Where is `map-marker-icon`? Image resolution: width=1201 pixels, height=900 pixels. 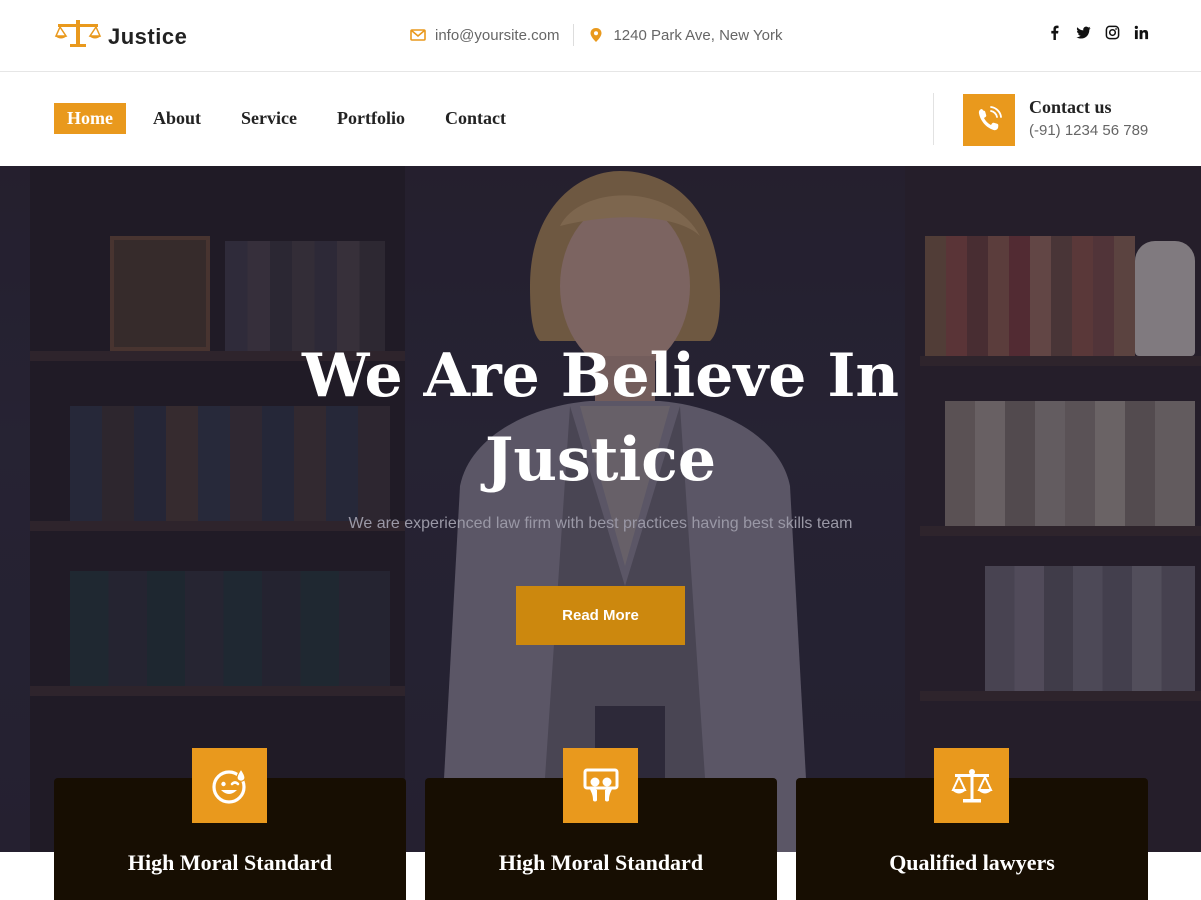 map-marker-icon is located at coordinates (596, 35).